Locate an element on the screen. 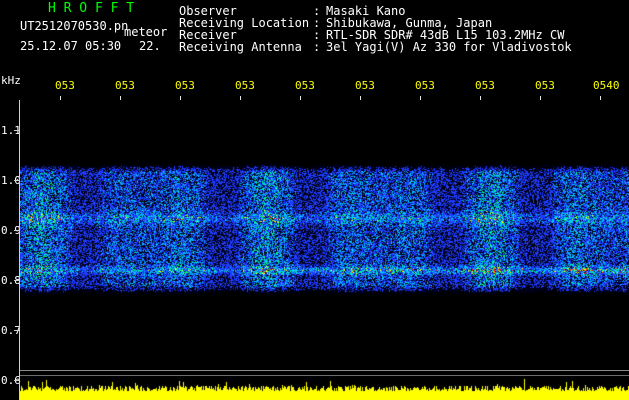 This screenshot has height=400, width=629. reference-line is located at coordinates (324, 370).